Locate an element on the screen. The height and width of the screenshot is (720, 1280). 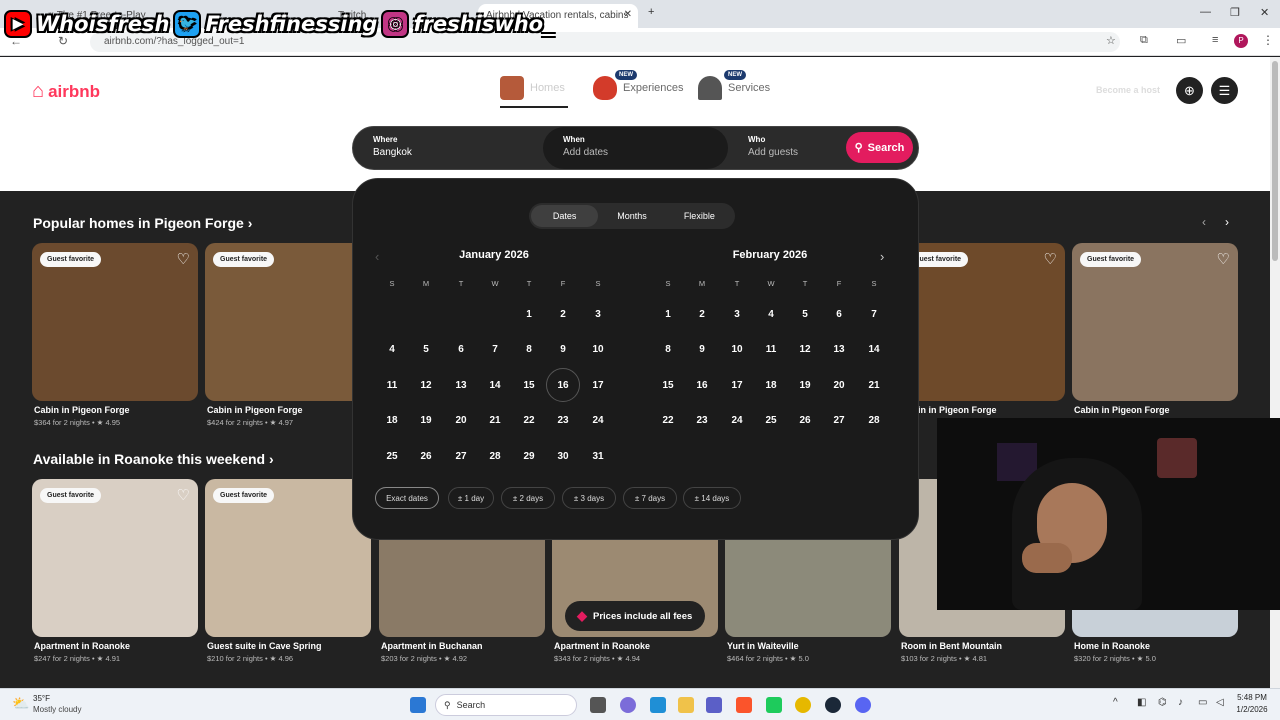
volume-icon: ◁ is located at coordinates (1220, 702).